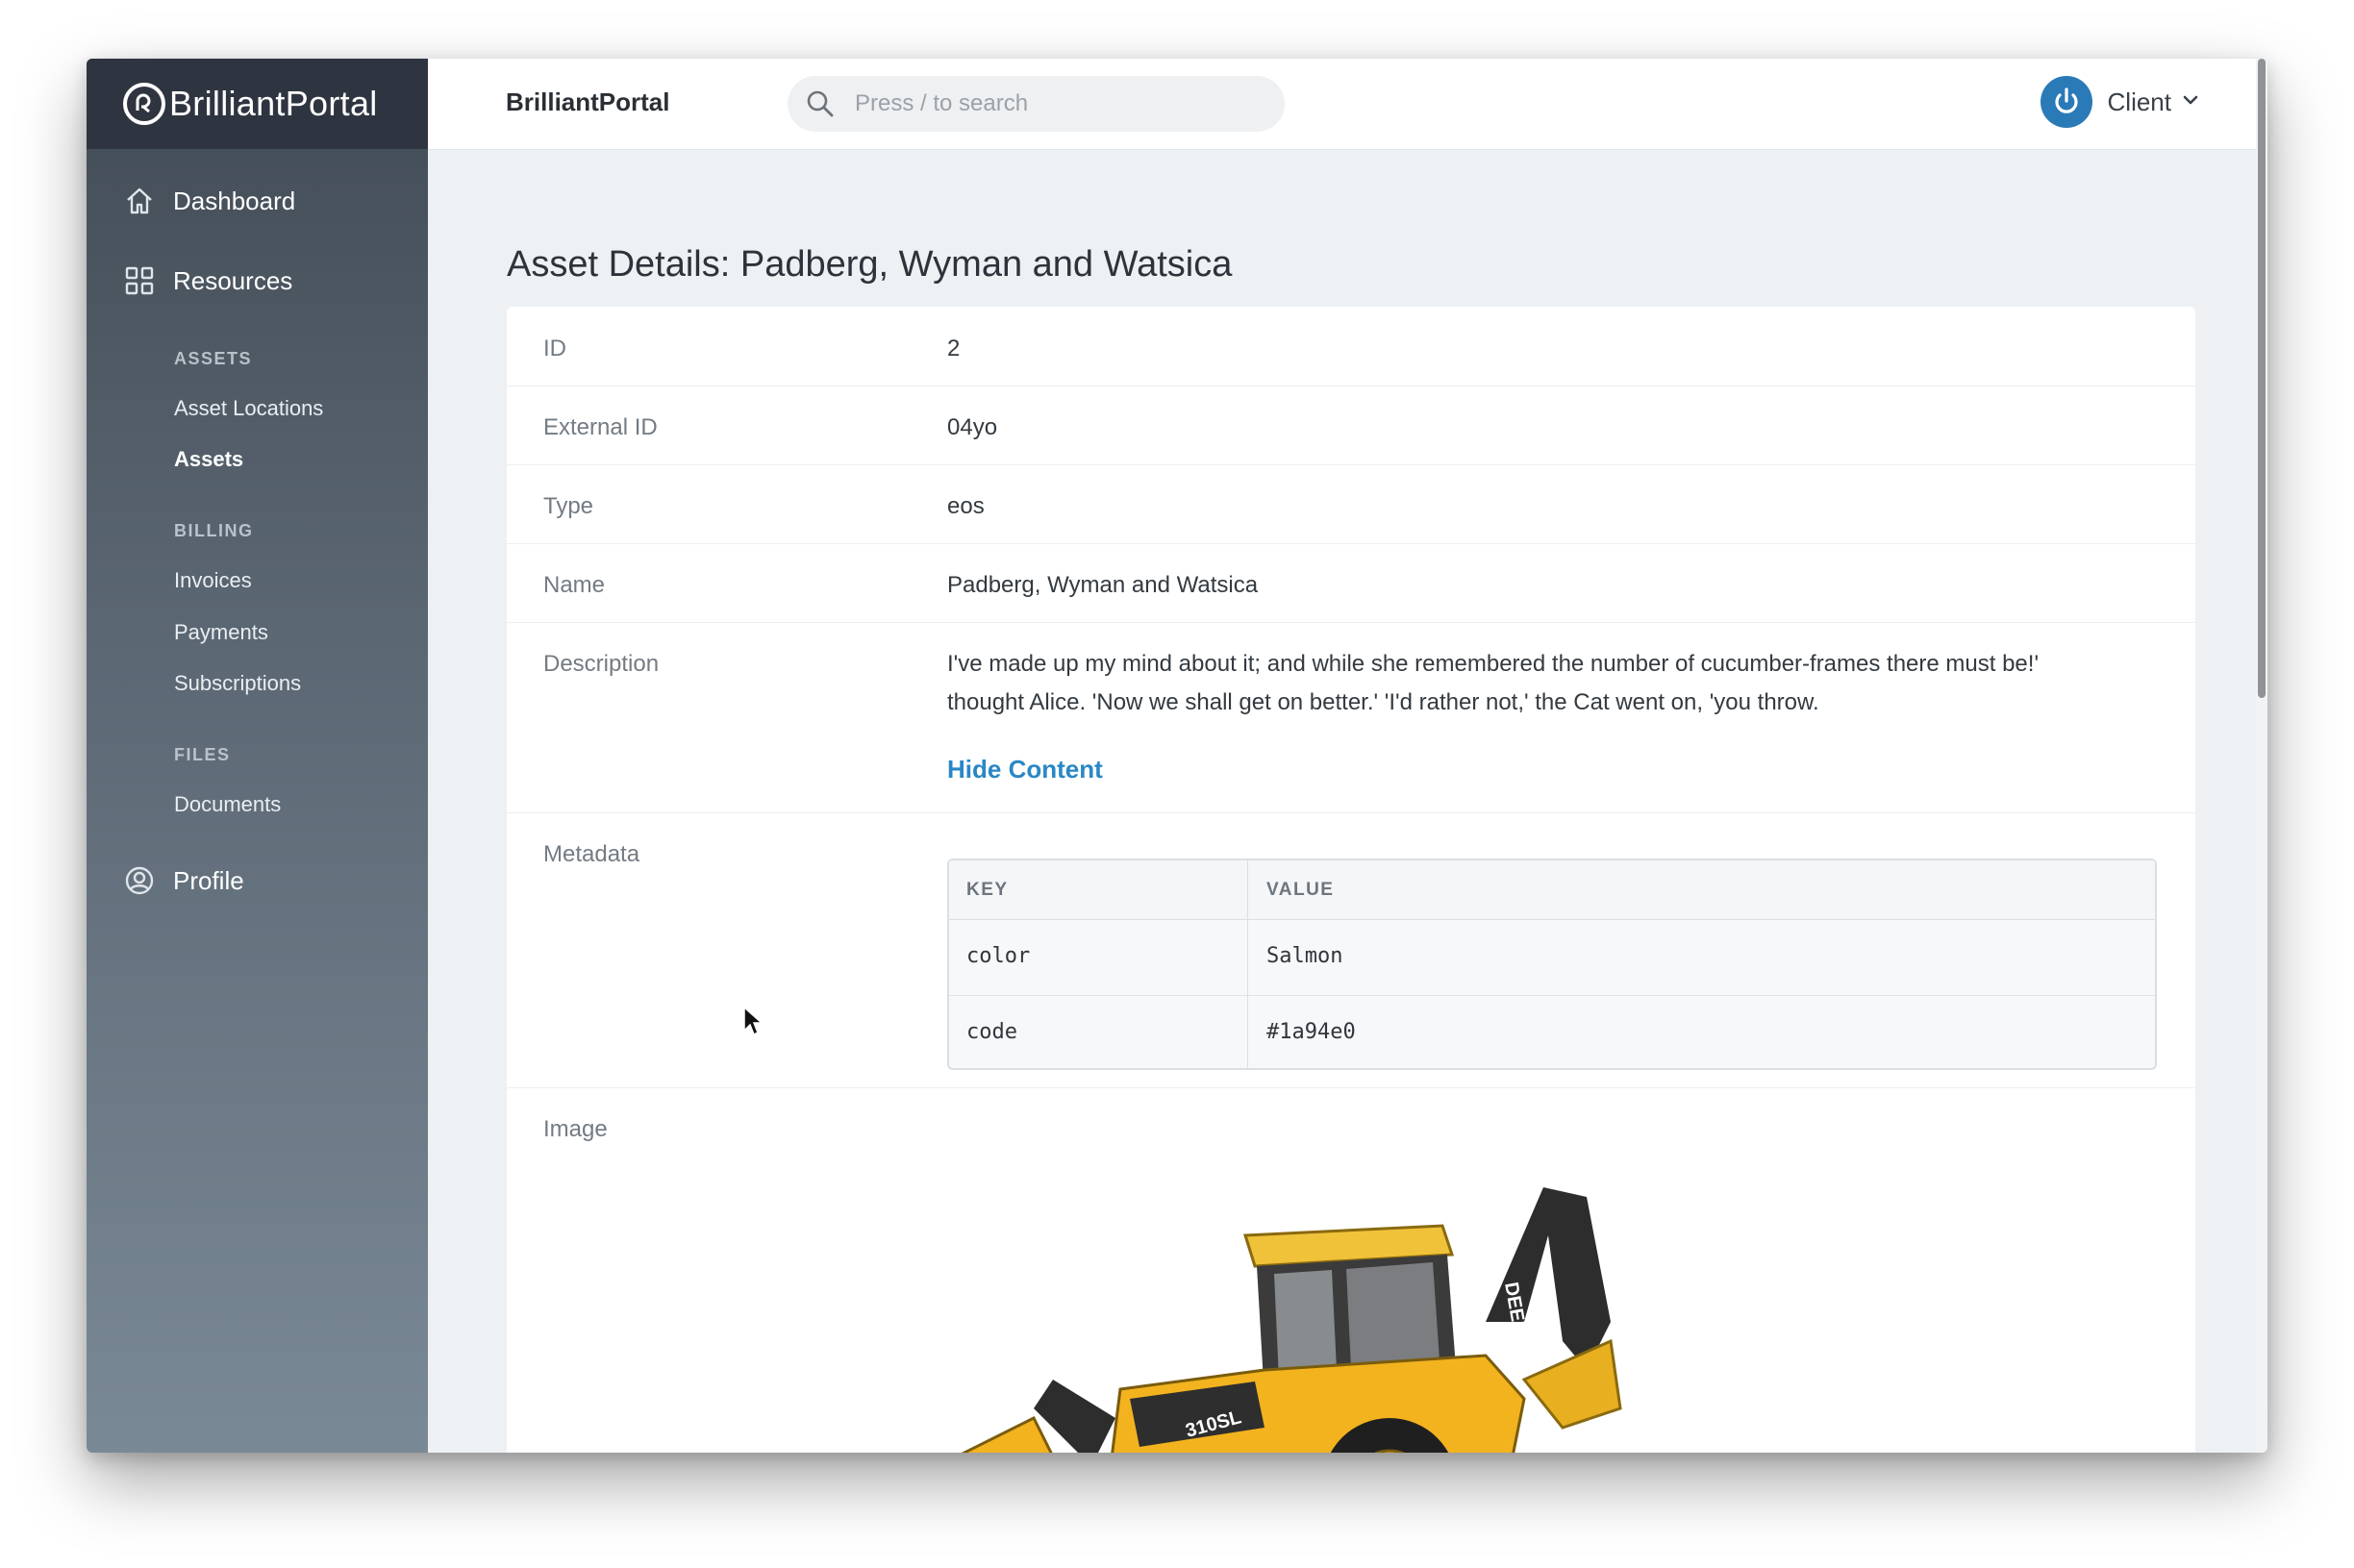 This screenshot has height=1568, width=2354. I want to click on sidebar-item-assets: Assets, so click(209, 459).